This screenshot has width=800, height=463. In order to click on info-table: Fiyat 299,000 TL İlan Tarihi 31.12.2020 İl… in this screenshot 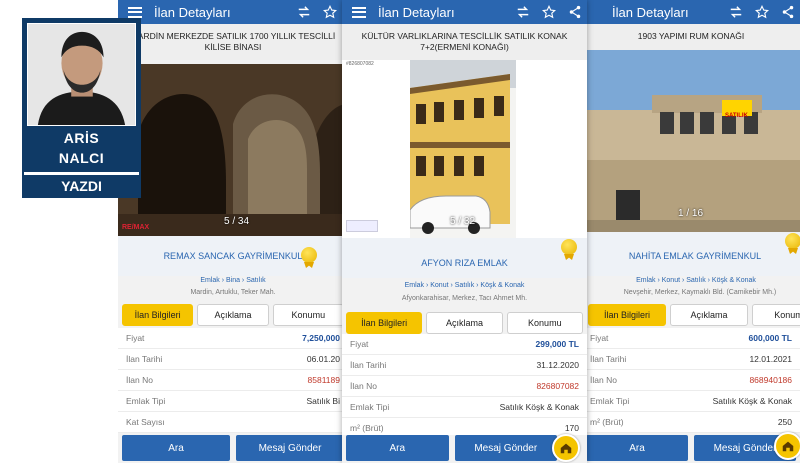, I will do `click(464, 386)`.